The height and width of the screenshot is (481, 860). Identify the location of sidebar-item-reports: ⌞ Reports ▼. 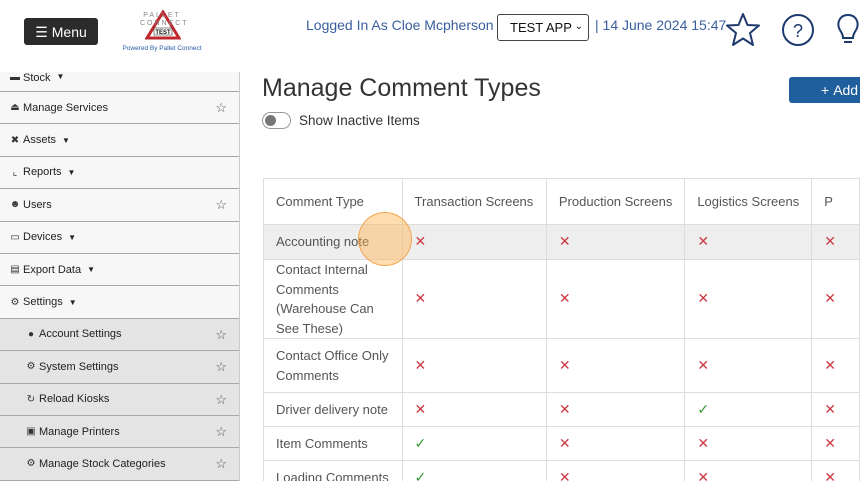
(119, 173).